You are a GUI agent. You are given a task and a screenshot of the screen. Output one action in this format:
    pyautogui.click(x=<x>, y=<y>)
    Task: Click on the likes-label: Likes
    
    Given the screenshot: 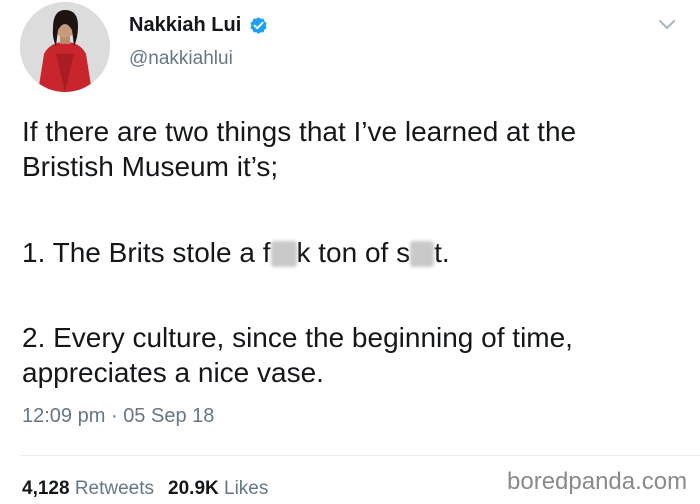 What is the action you would take?
    pyautogui.click(x=246, y=488)
    